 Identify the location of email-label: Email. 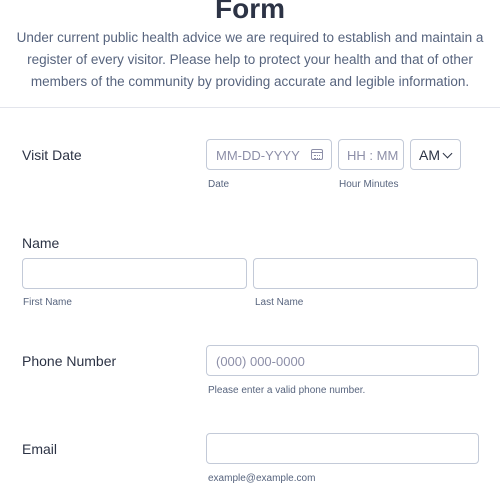
(40, 449).